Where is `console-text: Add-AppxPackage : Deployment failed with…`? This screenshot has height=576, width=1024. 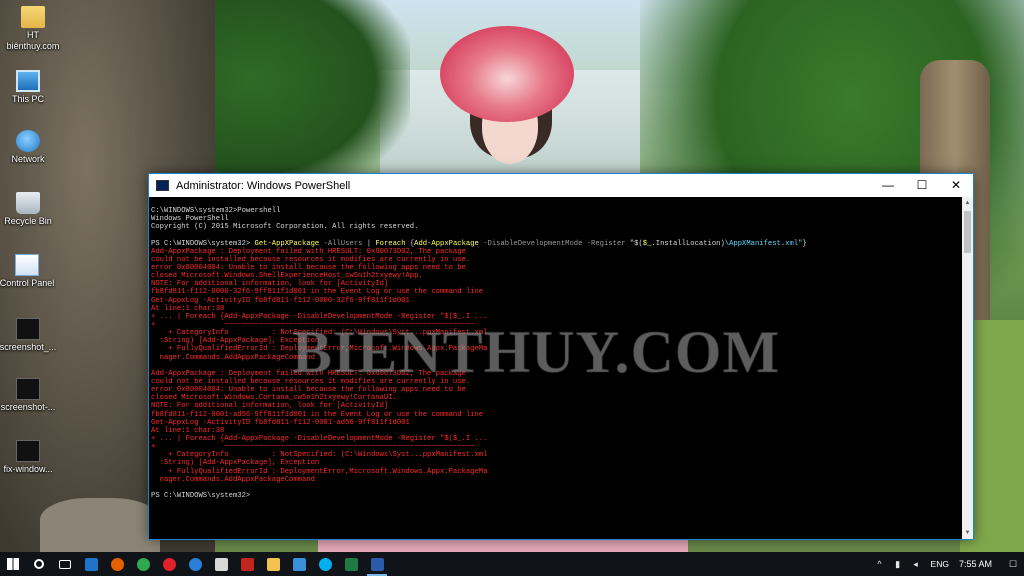 console-text: Add-AppxPackage : Deployment failed with… is located at coordinates (308, 373).